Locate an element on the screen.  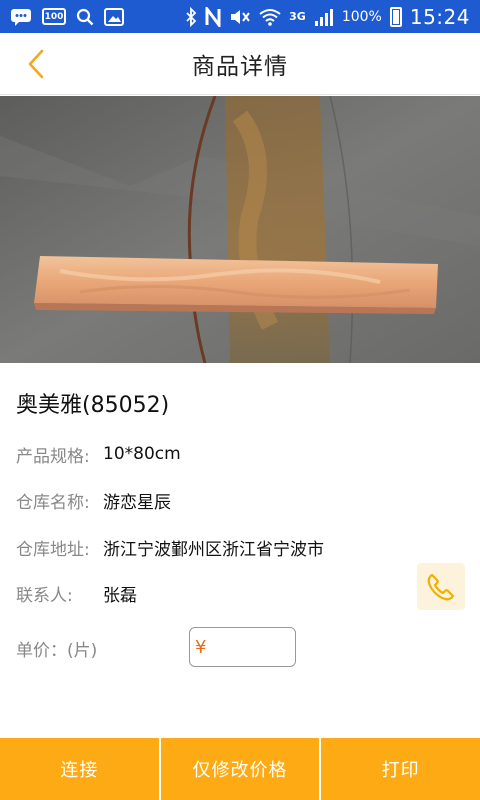
modify-price-button: 仅修改价格 is located at coordinates (240, 769).